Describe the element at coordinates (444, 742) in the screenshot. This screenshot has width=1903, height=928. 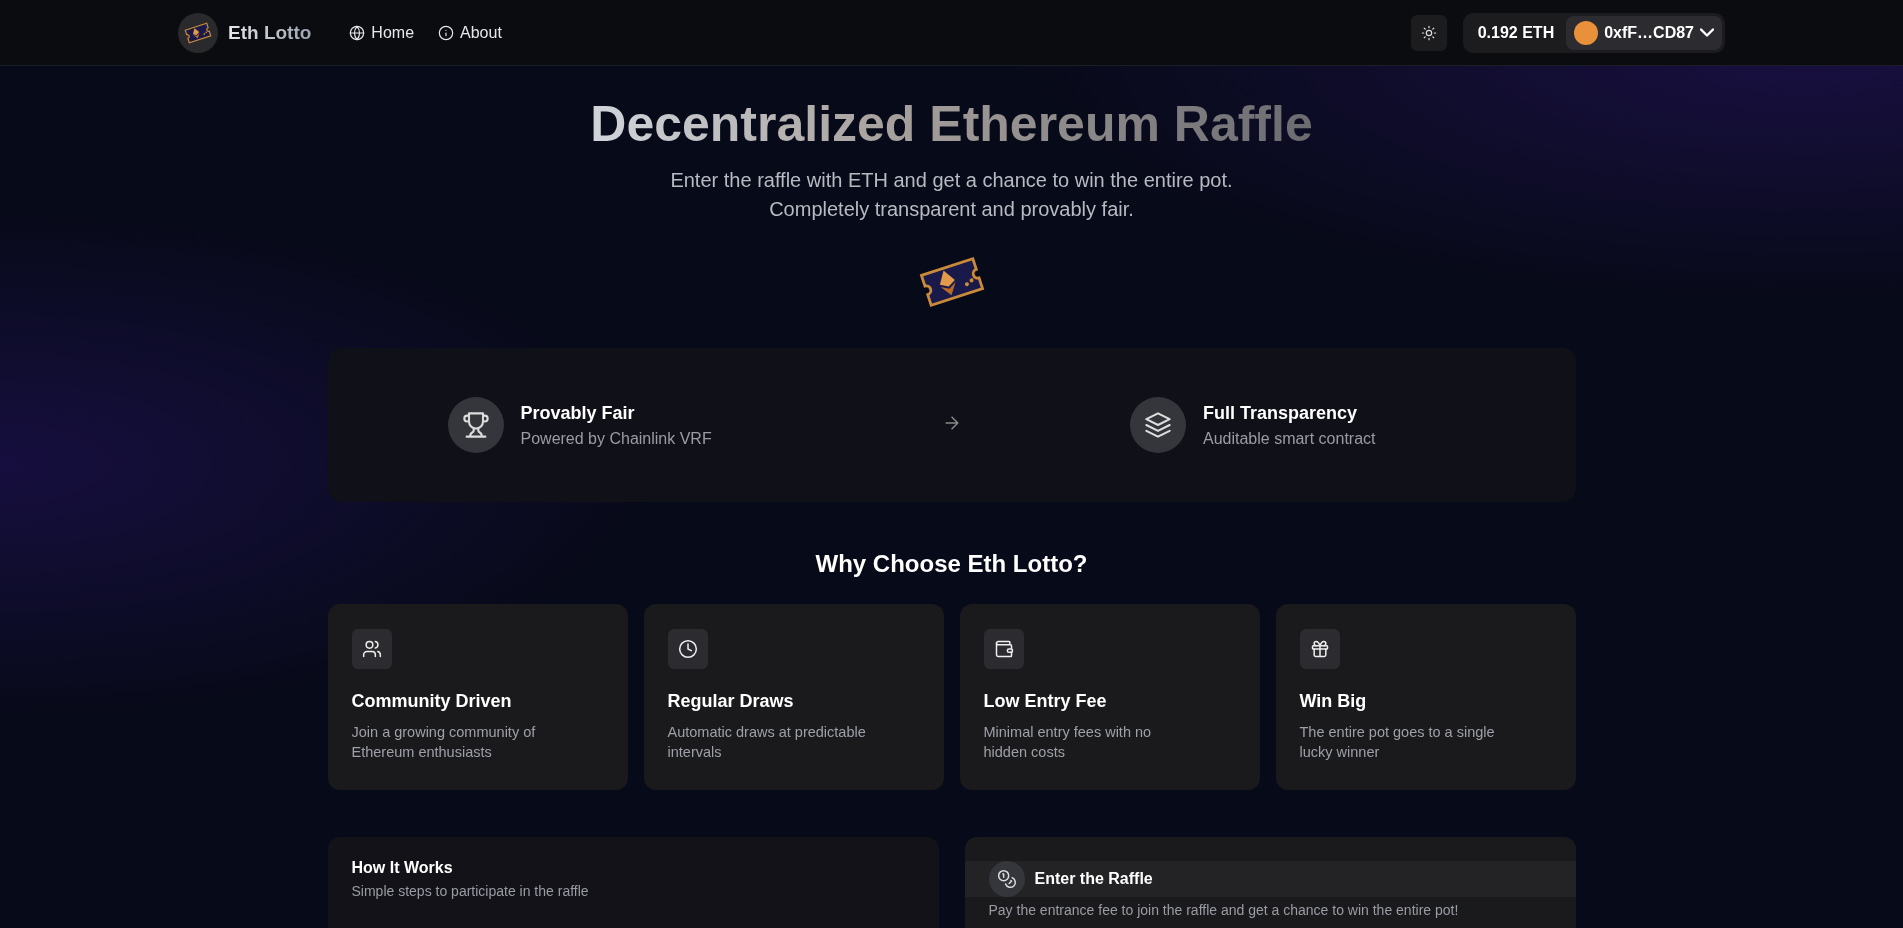
I see `feature-description: Join a growing community of Ethereum enthusiasts` at that location.